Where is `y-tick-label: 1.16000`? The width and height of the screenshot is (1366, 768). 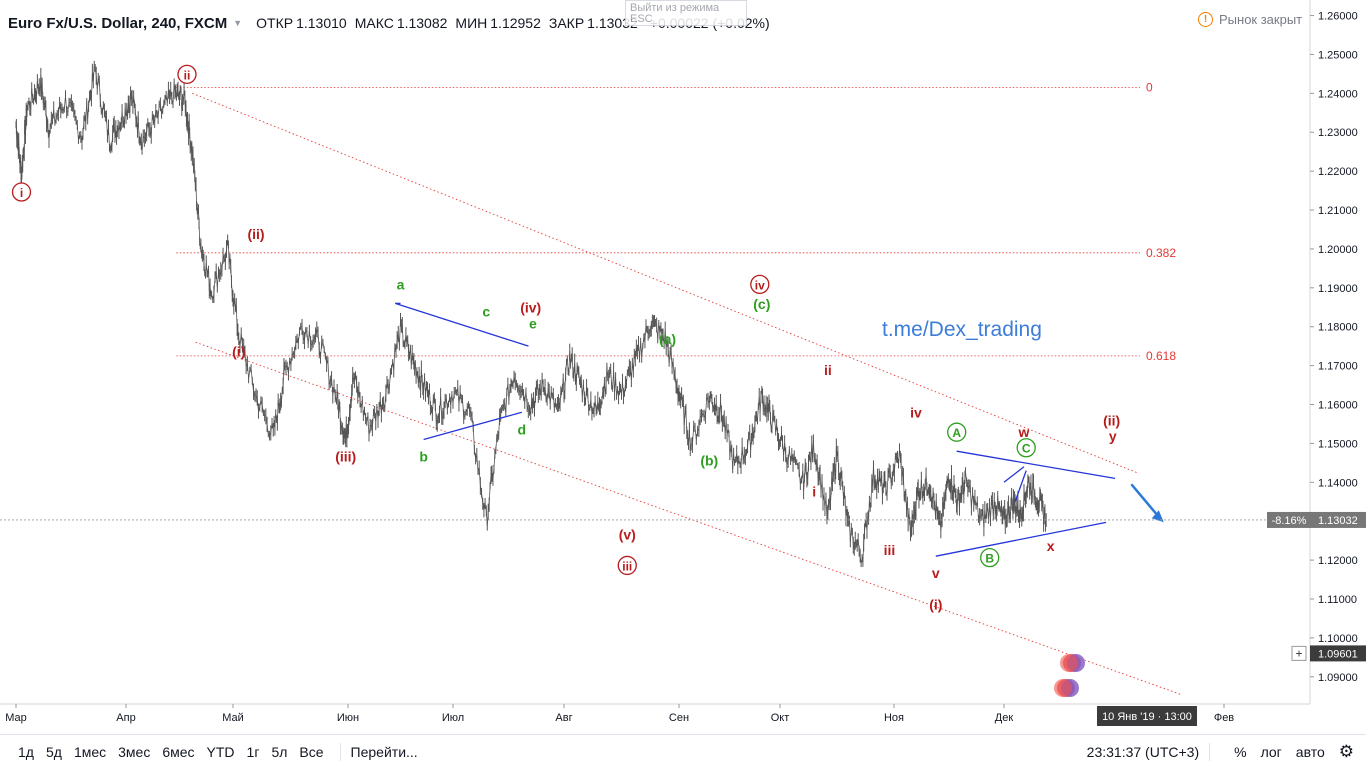 y-tick-label: 1.16000 is located at coordinates (1338, 406).